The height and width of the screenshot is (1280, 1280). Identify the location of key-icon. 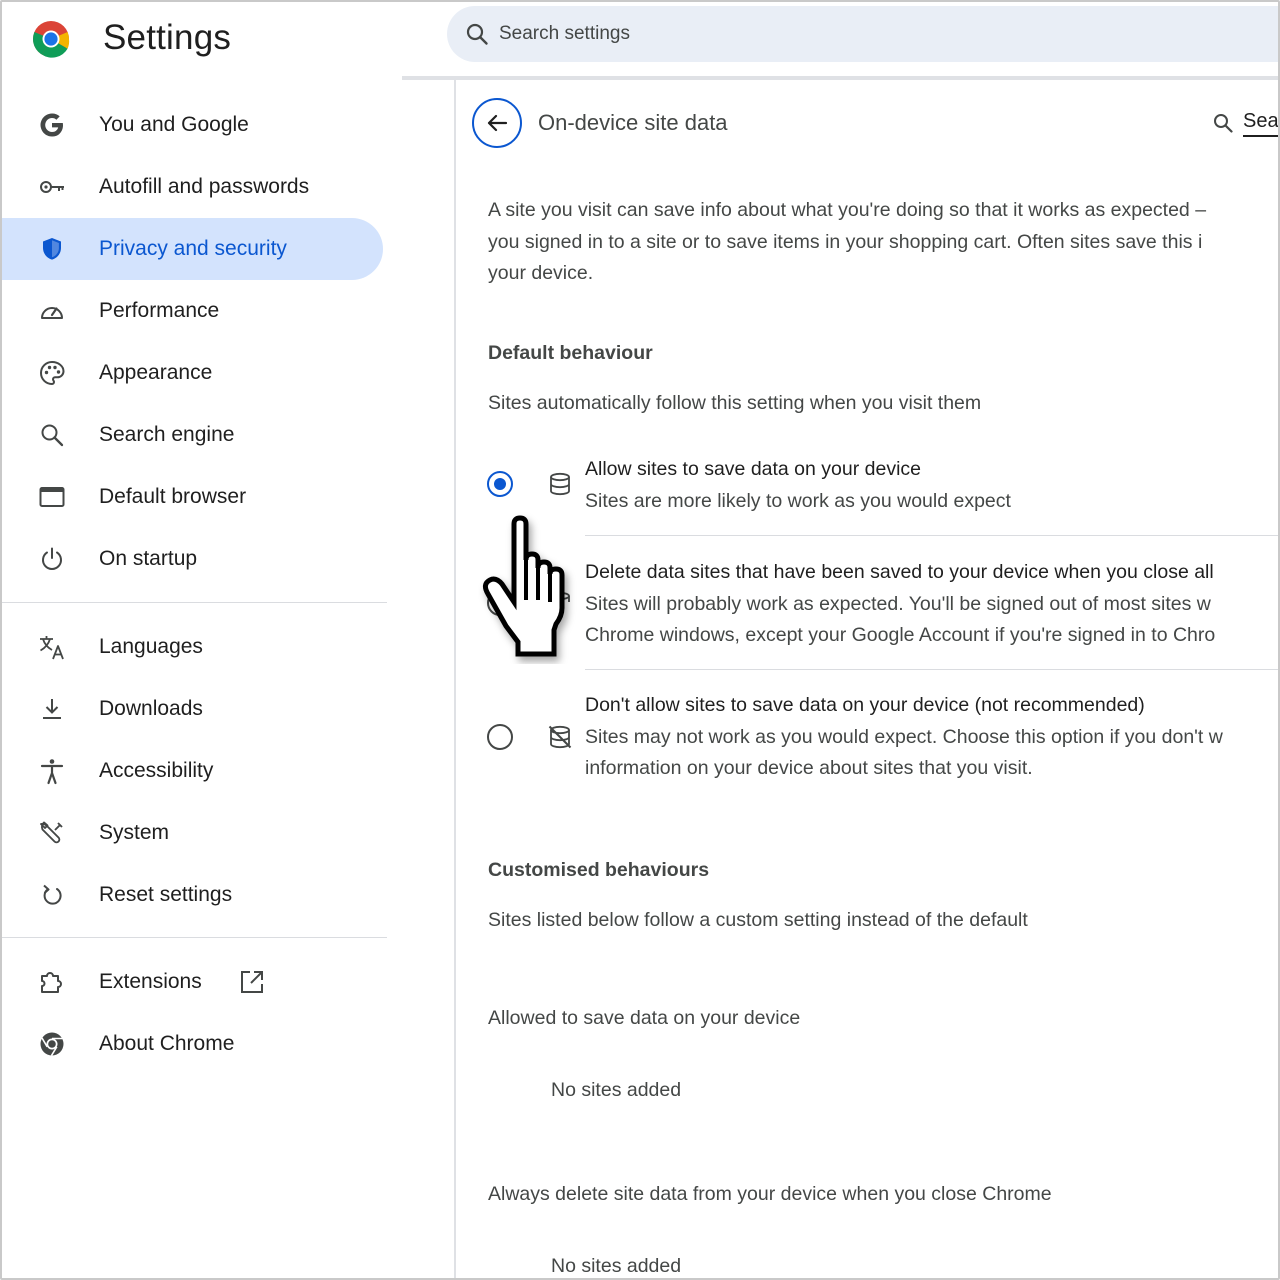
(52, 187).